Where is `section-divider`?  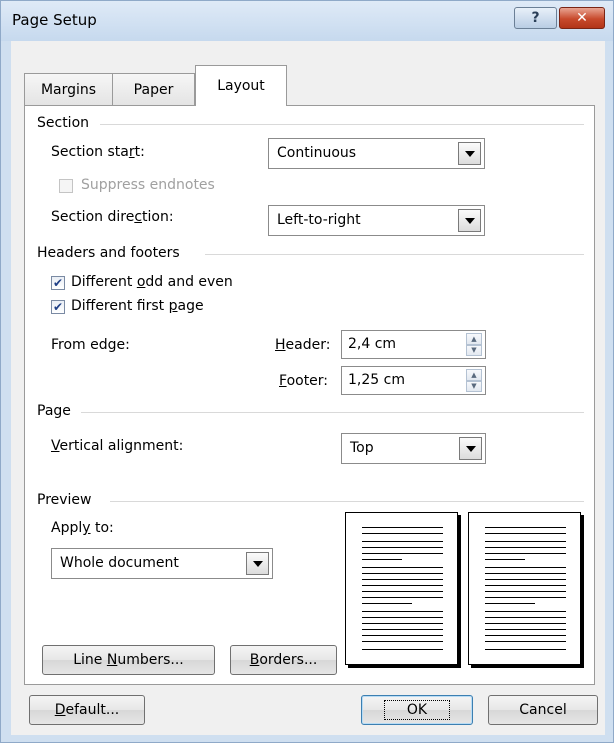 section-divider is located at coordinates (342, 124).